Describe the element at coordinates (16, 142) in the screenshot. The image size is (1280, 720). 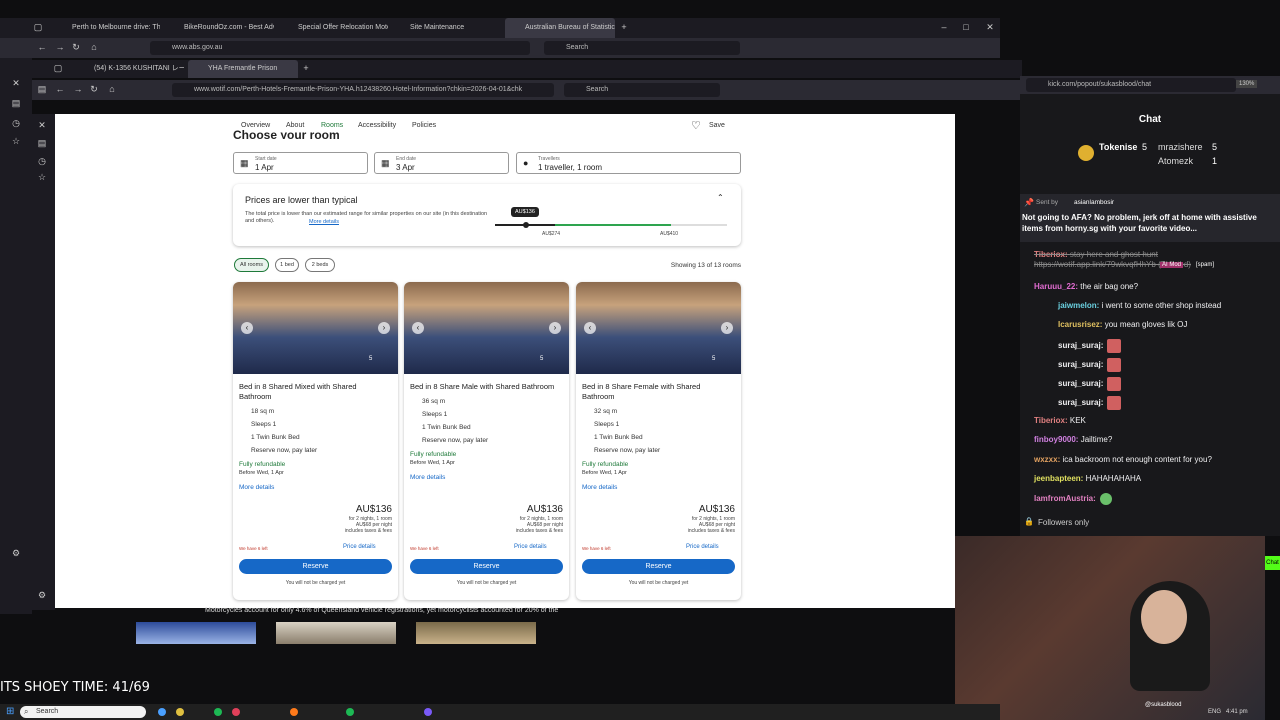
I see `bookmark-icon: ☆` at that location.